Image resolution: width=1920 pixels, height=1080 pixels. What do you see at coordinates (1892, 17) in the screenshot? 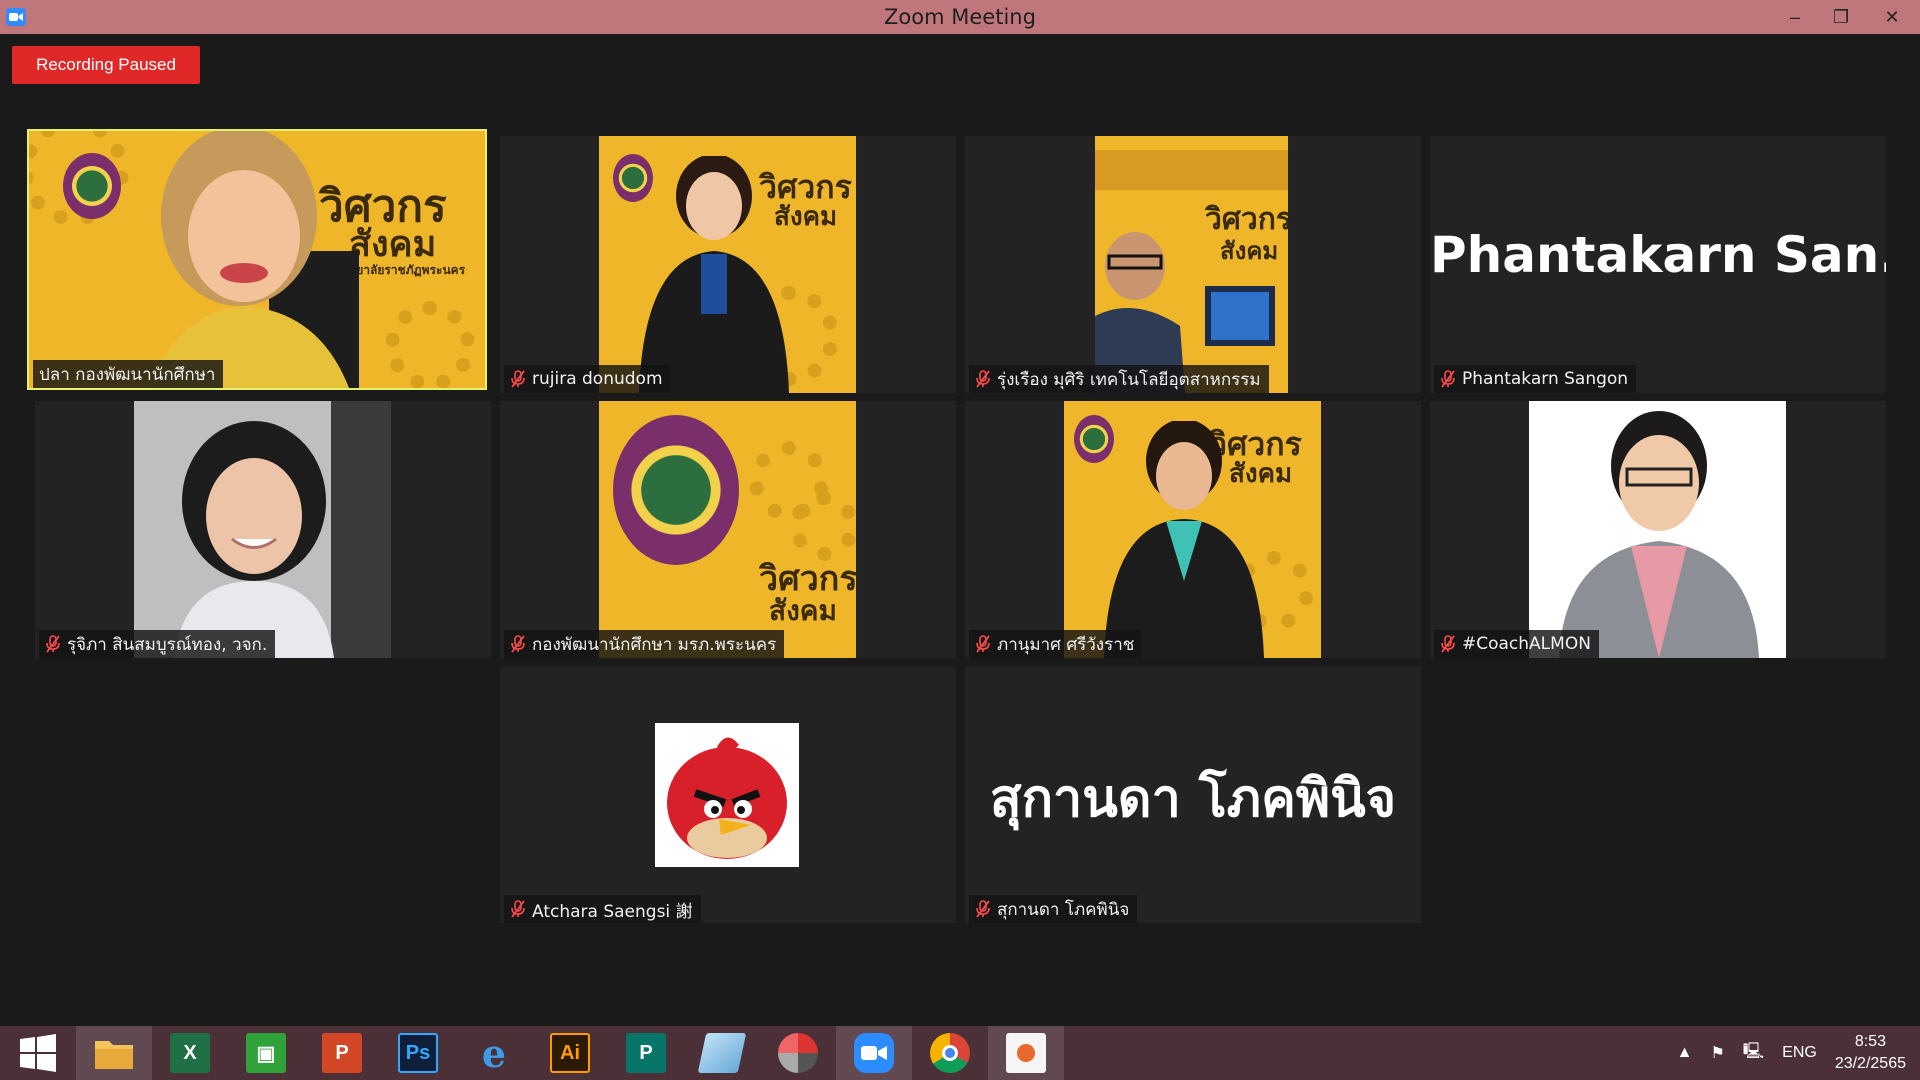
I see `close-button: ✕` at bounding box center [1892, 17].